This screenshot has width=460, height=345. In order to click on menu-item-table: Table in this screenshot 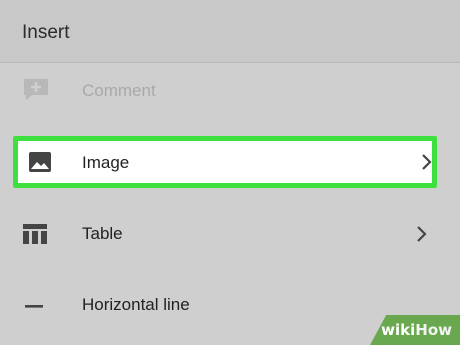, I will do `click(230, 234)`.